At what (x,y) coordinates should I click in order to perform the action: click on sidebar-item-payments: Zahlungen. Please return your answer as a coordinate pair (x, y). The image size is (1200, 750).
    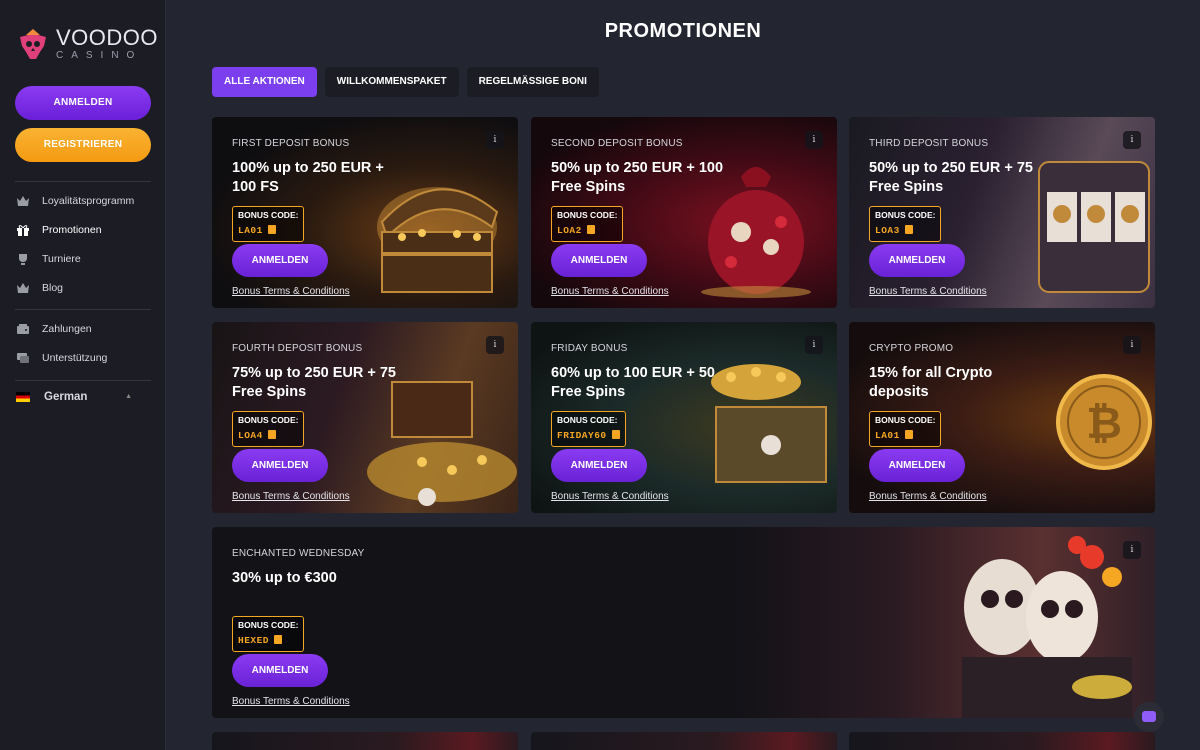
    Looking at the image, I should click on (54, 329).